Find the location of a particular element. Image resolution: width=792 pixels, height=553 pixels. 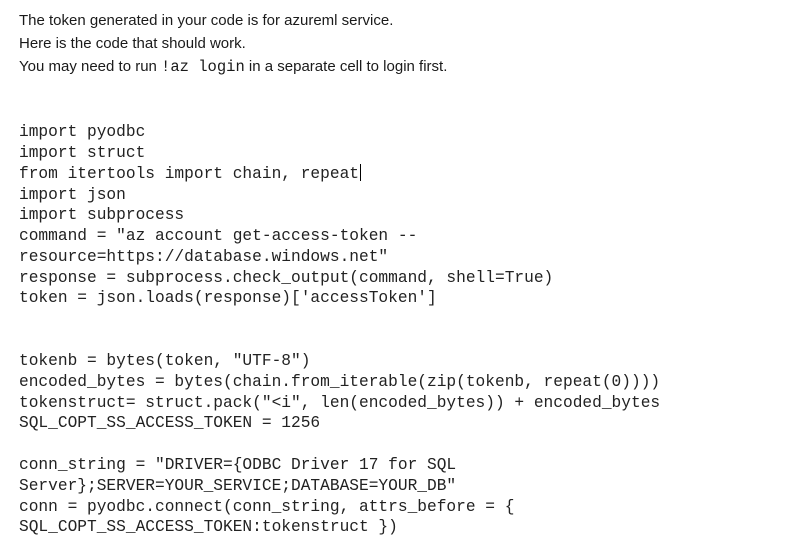

intro-line-2: Here is the code that should work. is located at coordinates (132, 43).